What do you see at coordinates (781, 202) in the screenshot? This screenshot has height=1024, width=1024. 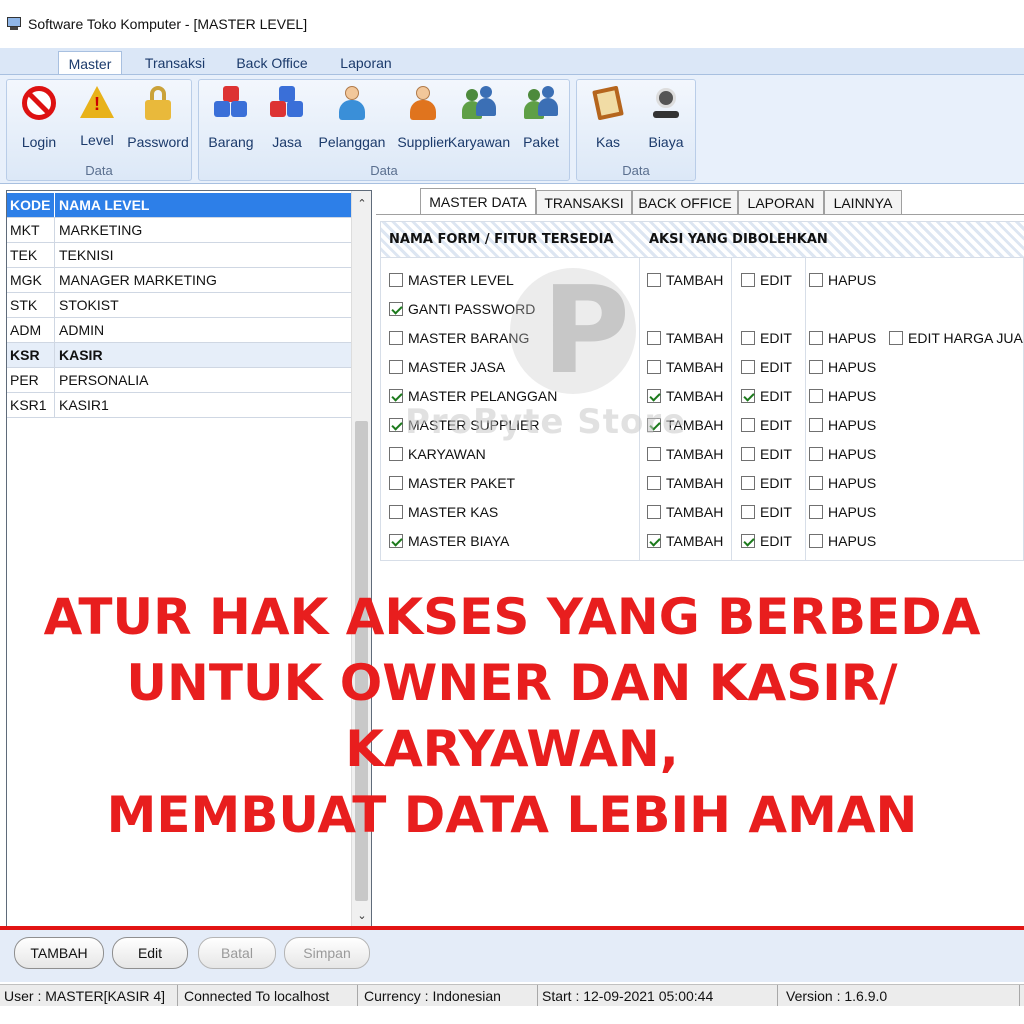 I see `tab-laporan: LAPORAN` at bounding box center [781, 202].